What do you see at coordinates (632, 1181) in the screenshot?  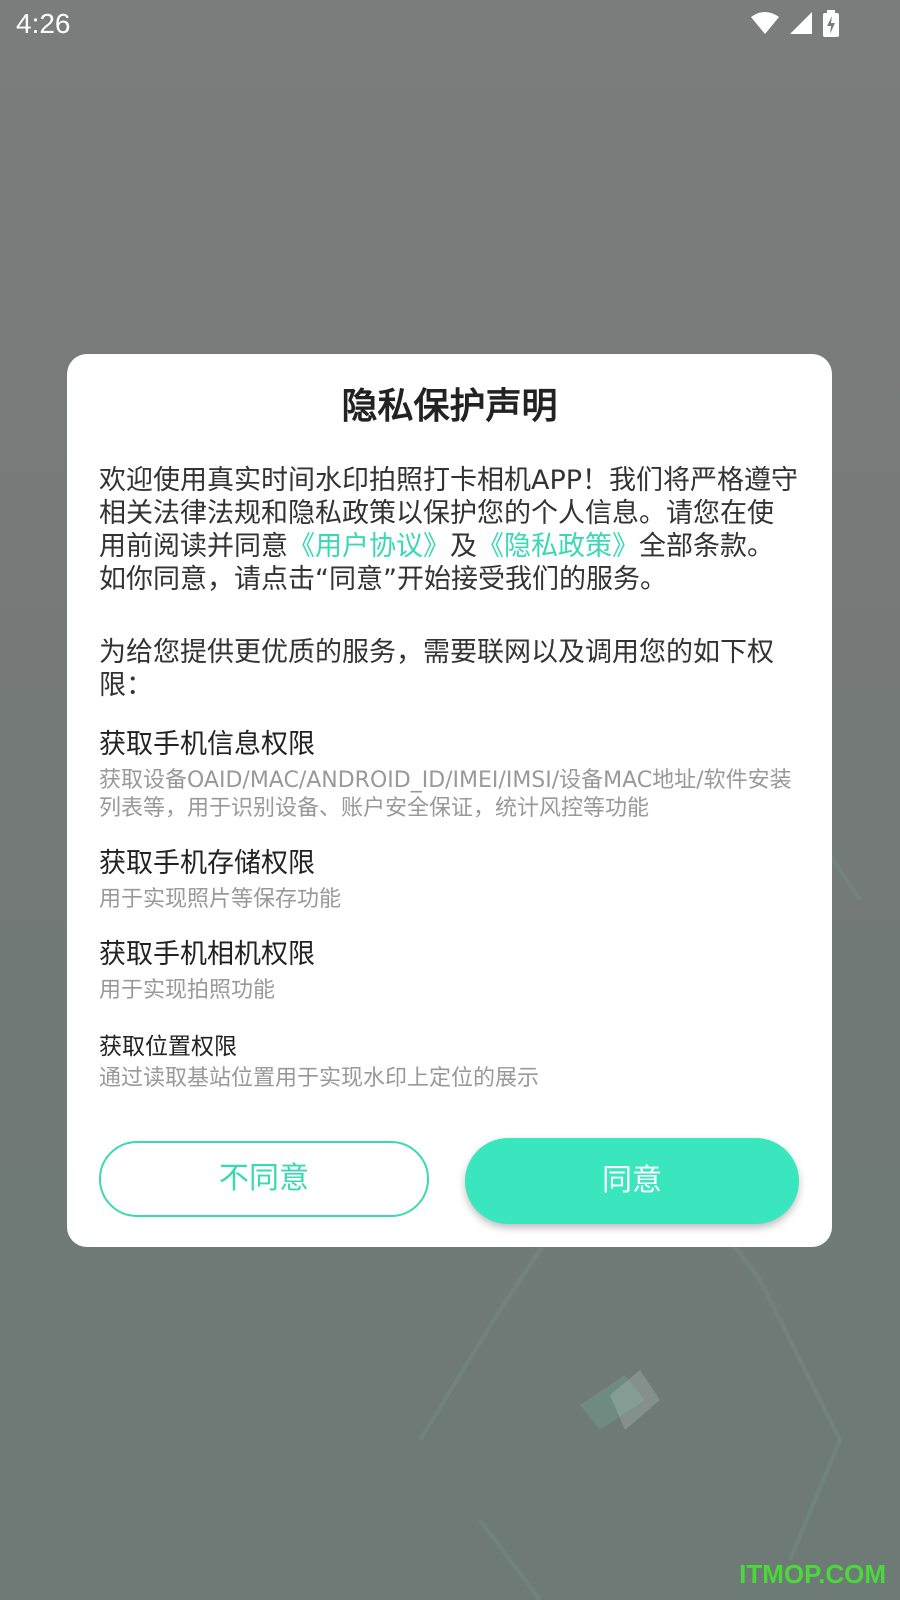 I see `agree-button: 同意` at bounding box center [632, 1181].